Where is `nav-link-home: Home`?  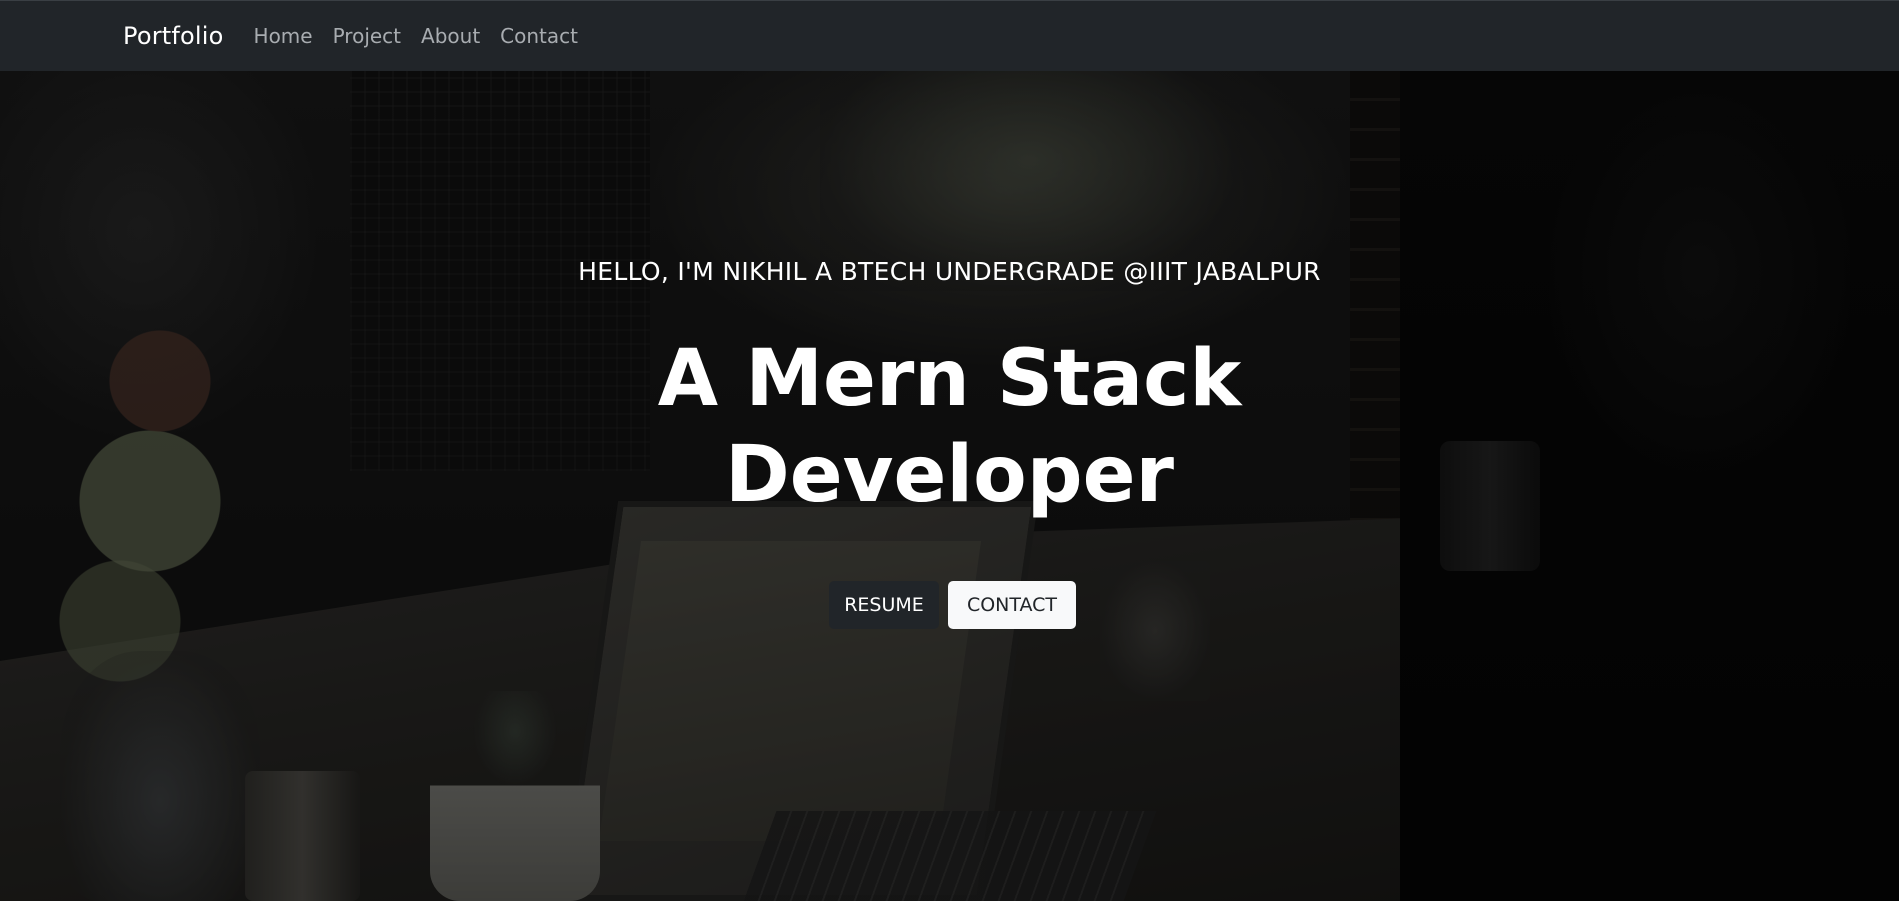
nav-link-home: Home is located at coordinates (283, 36).